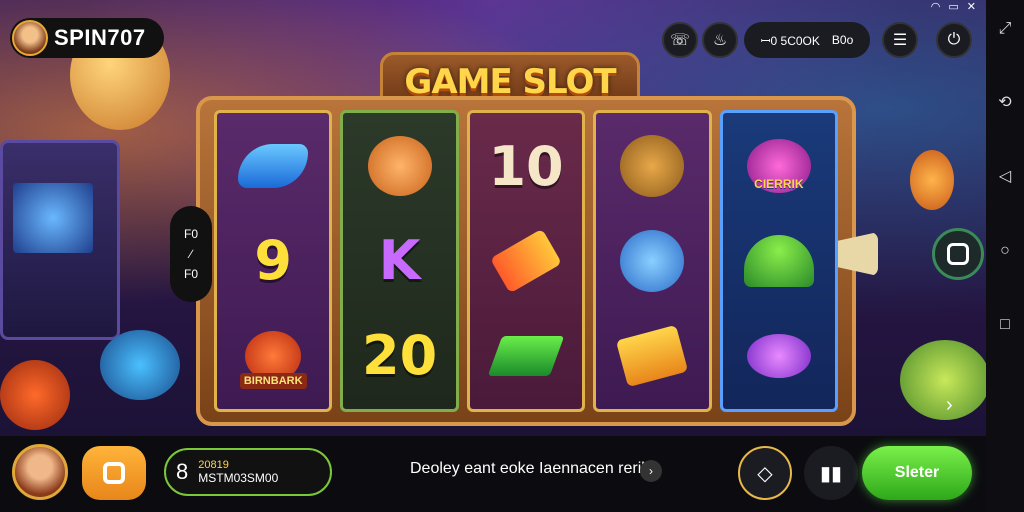  Describe the element at coordinates (900, 40) in the screenshot. I see `menu-icon: ☰` at that location.